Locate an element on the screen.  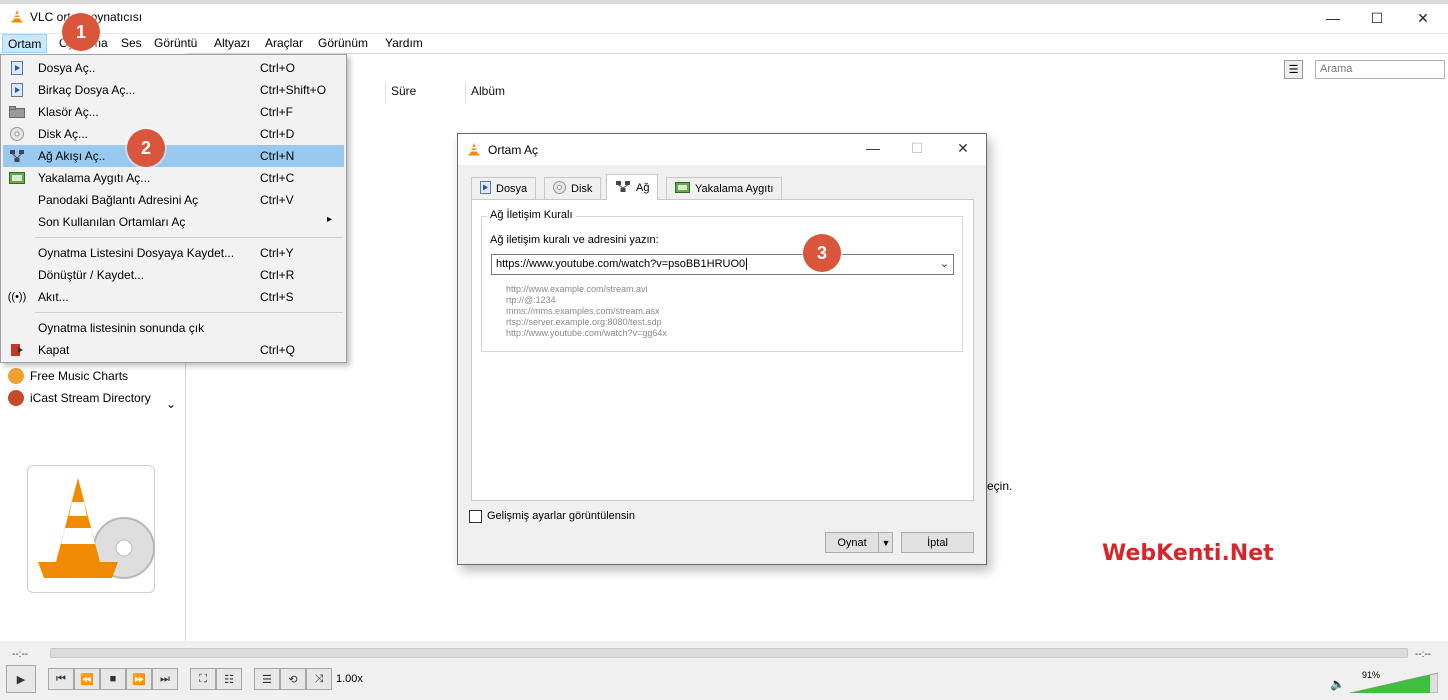
example-url: rtp://@:1234 is located at coordinates (531, 300).